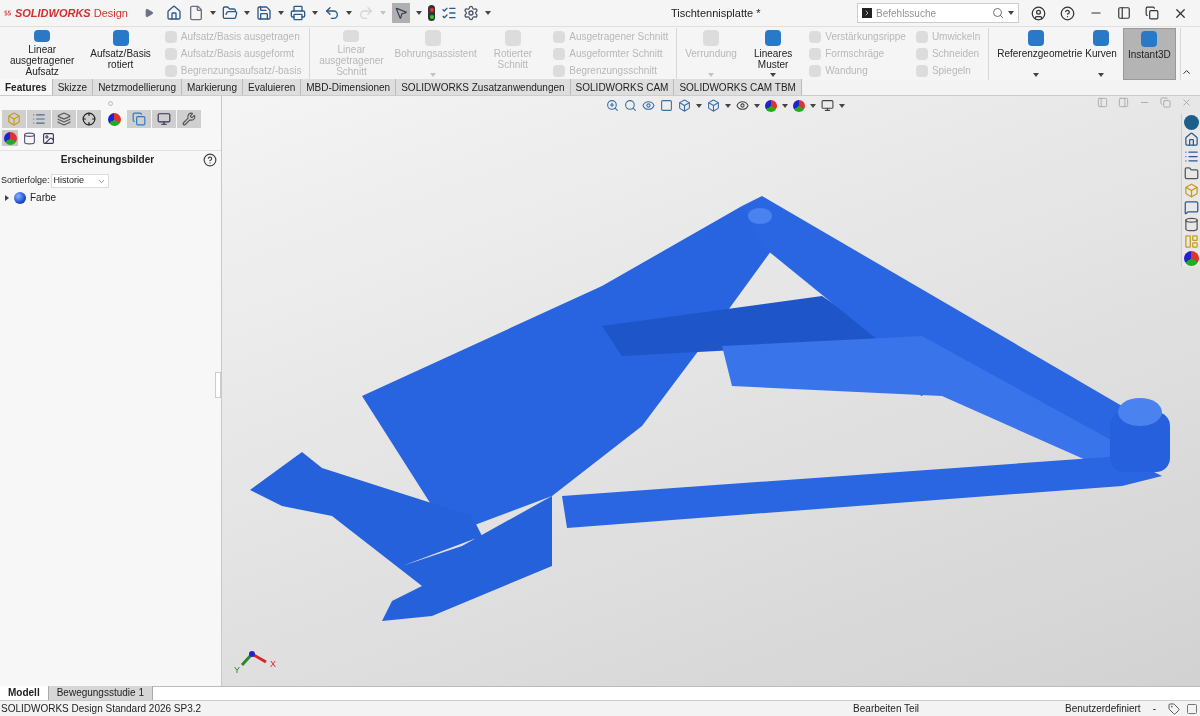  What do you see at coordinates (483, 87) in the screenshot?
I see `command-tab: SOLIDWORKS Zusatzanwendungen` at bounding box center [483, 87].